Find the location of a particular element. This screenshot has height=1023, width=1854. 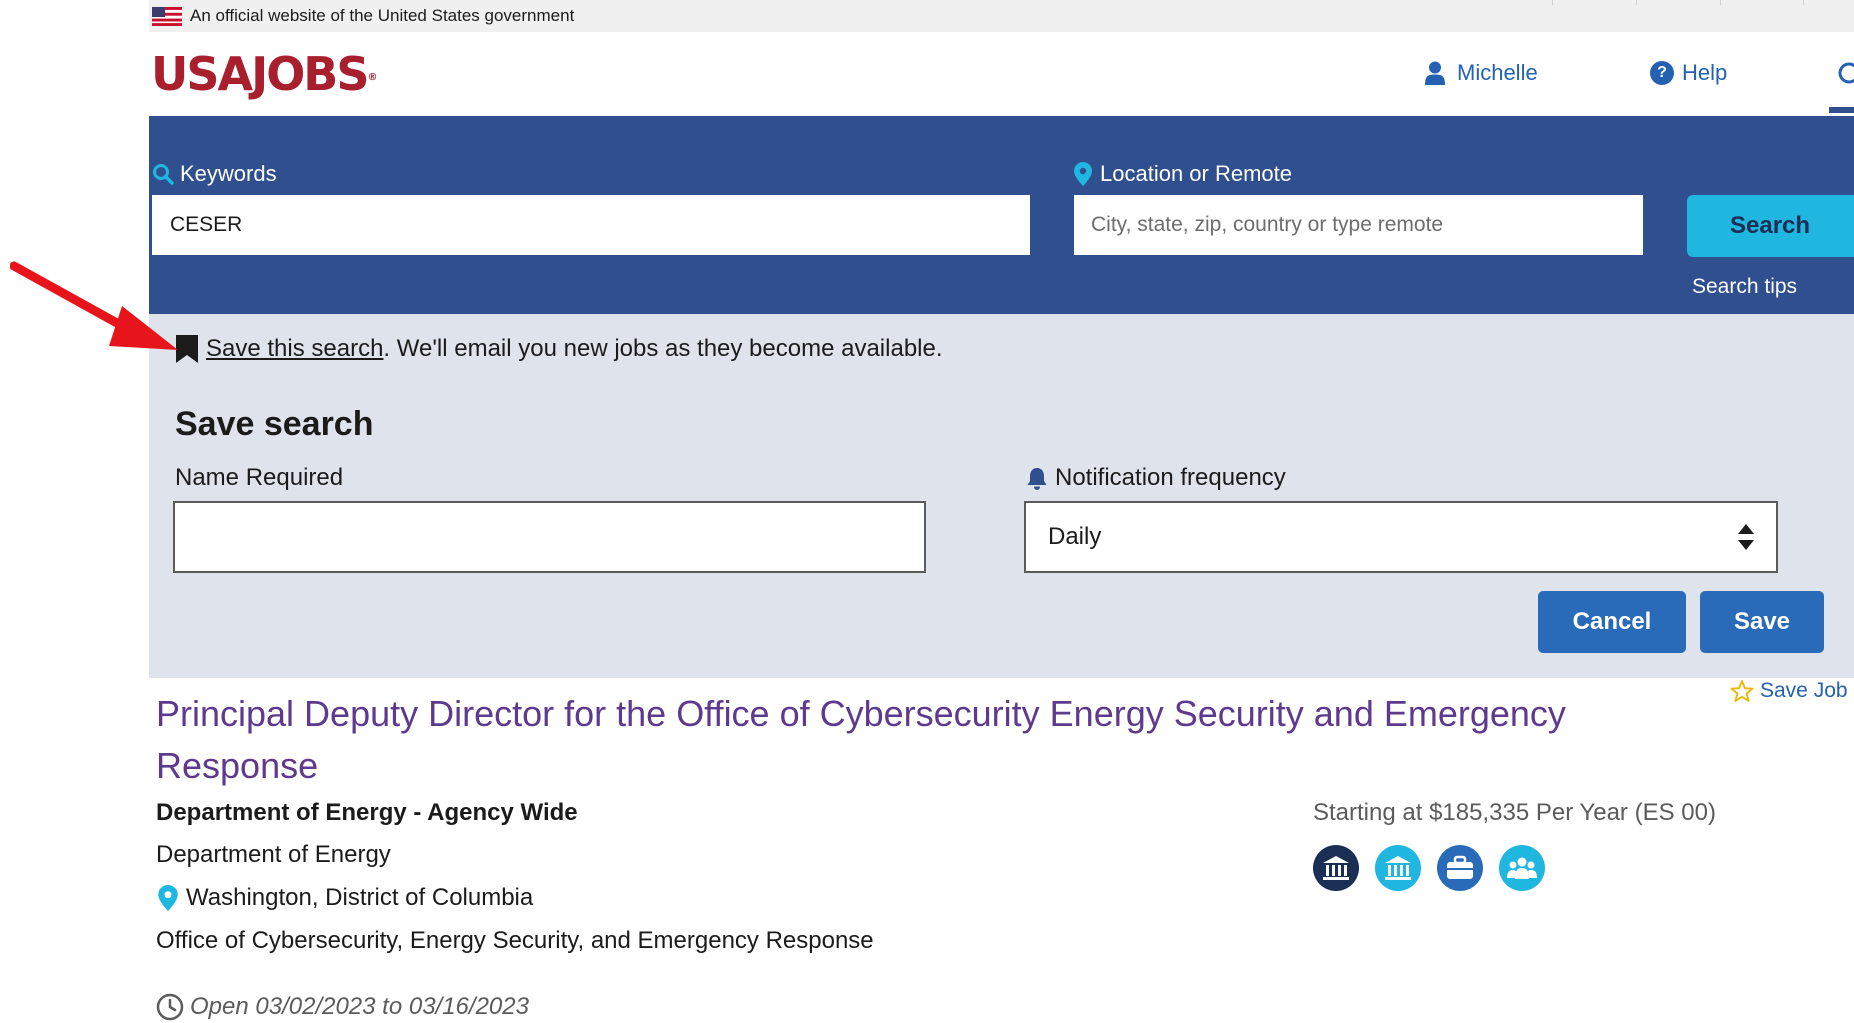

search-icon is located at coordinates (1844, 75).